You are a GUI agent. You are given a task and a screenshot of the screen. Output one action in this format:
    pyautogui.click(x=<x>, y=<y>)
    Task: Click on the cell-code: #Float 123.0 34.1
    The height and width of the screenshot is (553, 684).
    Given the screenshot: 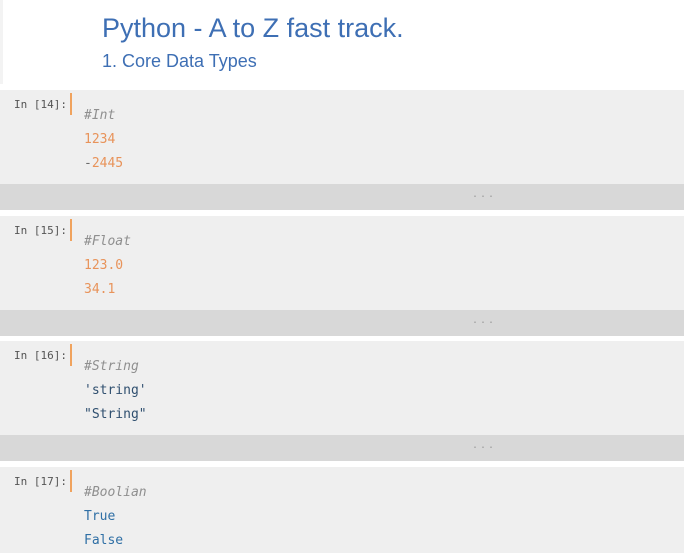 What is the action you would take?
    pyautogui.click(x=107, y=266)
    